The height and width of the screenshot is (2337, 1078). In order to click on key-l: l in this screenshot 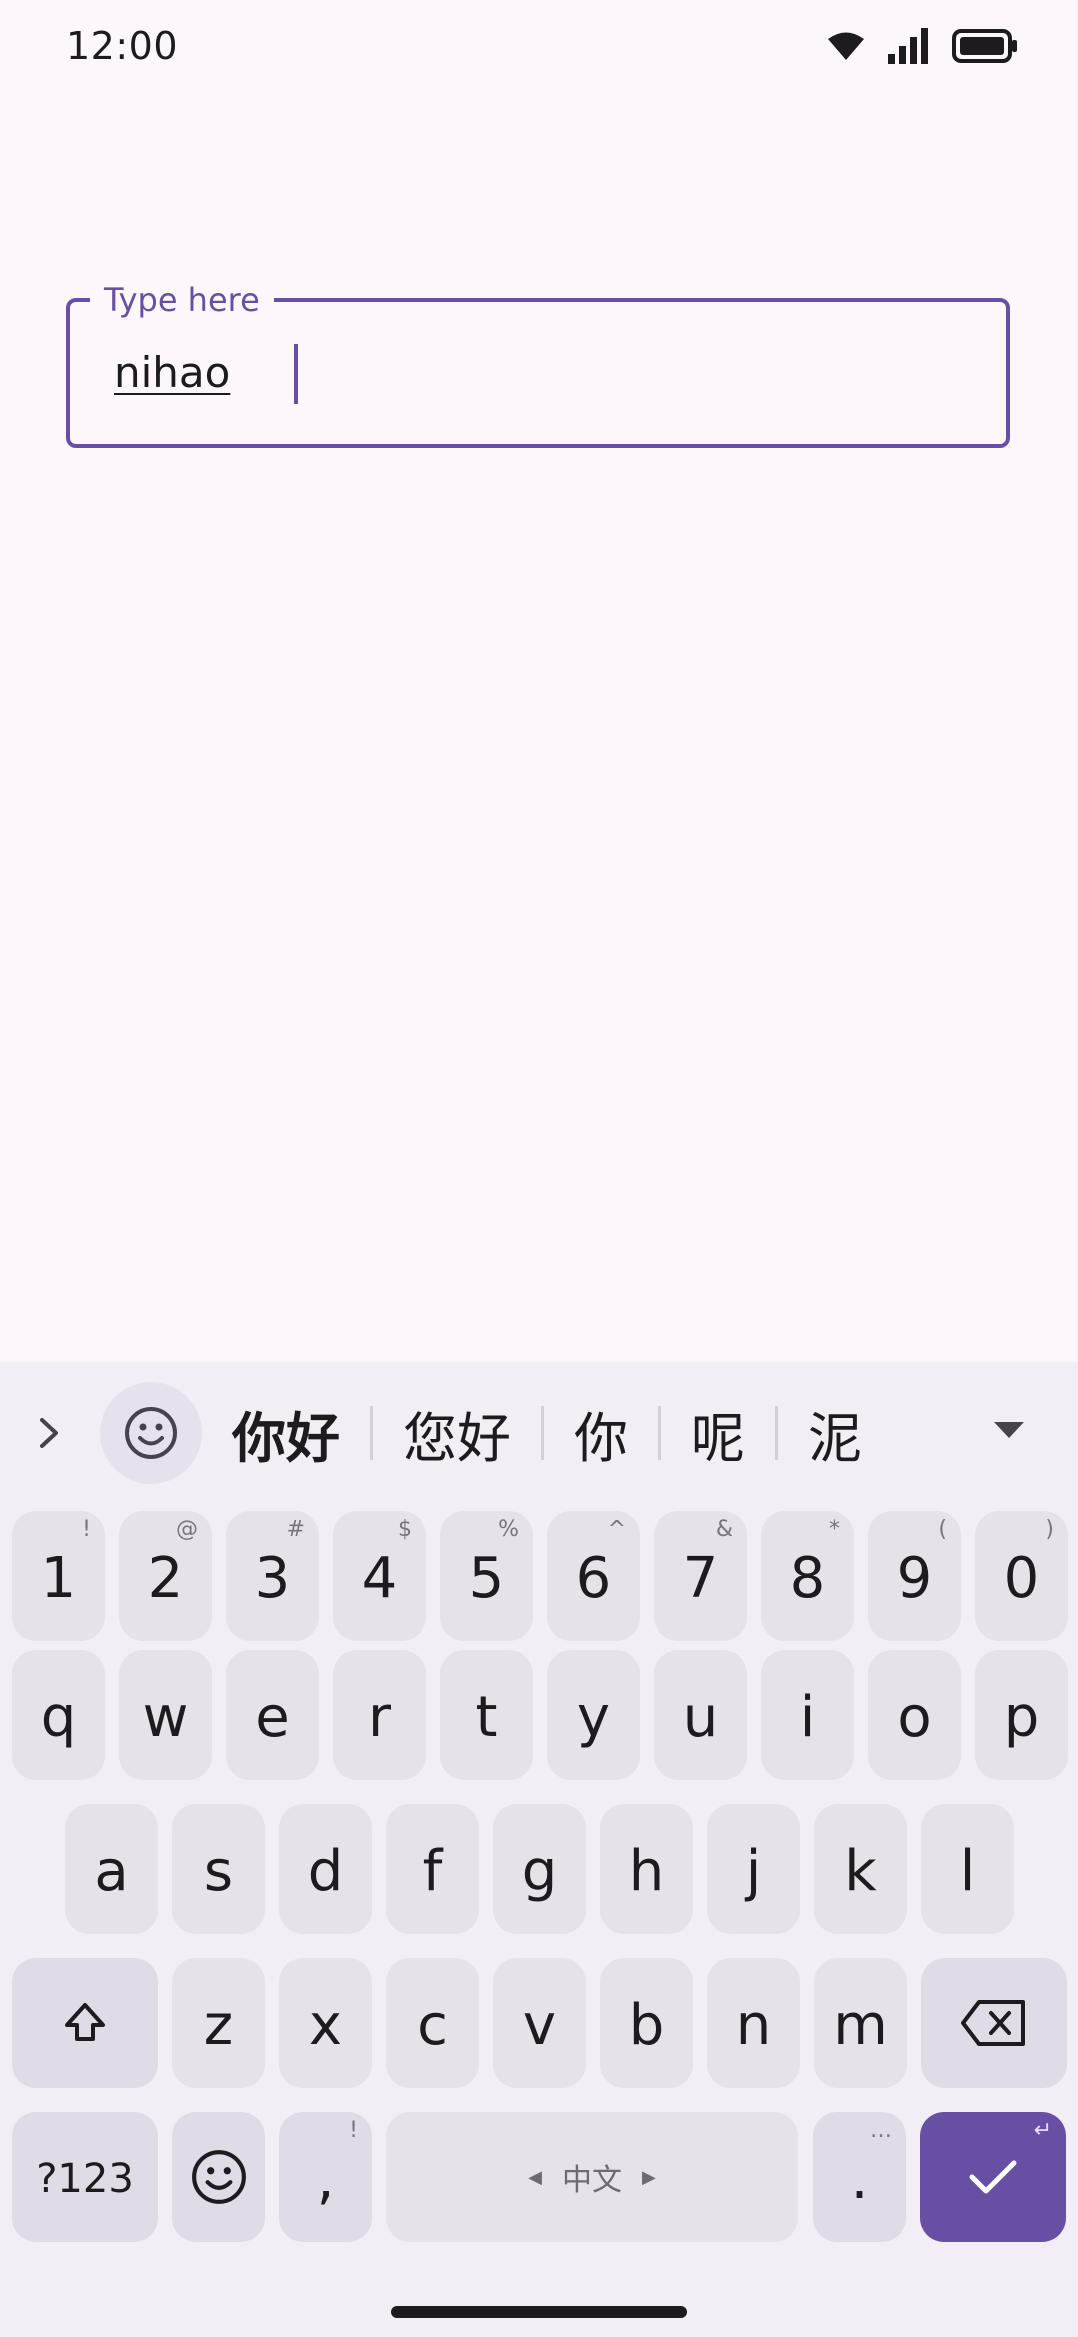, I will do `click(967, 1869)`.